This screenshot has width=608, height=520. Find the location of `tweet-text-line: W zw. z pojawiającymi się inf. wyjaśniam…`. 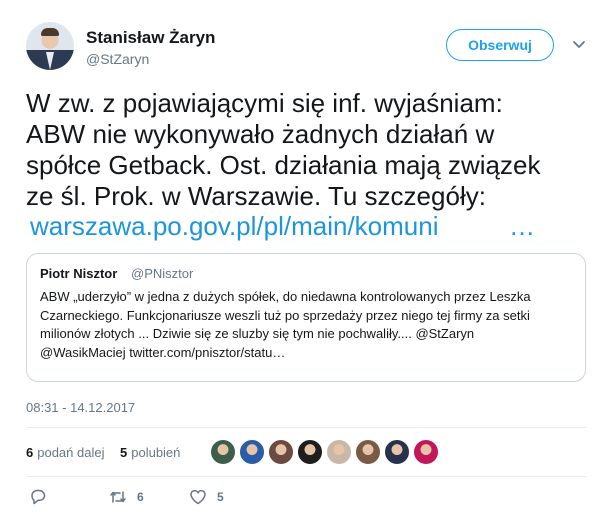

tweet-text-line: W zw. z pojawiającymi się inf. wyjaśniam… is located at coordinates (264, 103).